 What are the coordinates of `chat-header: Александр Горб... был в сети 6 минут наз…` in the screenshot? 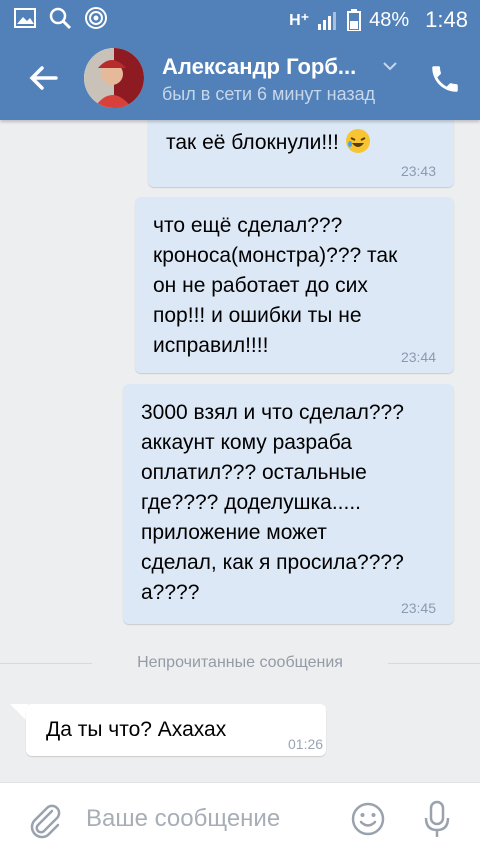 It's located at (240, 79).